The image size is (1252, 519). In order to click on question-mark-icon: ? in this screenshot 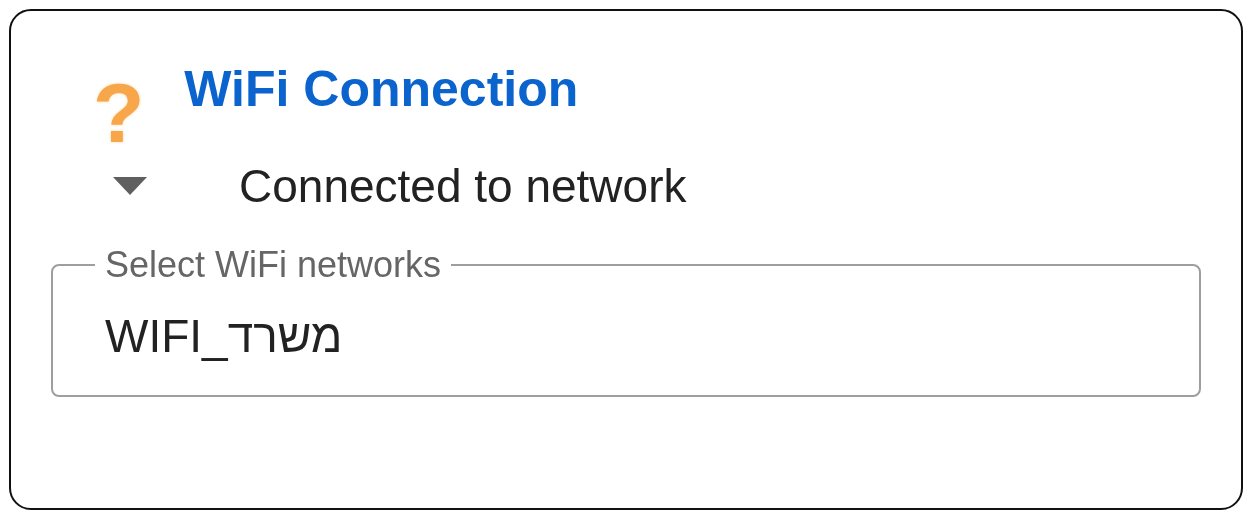, I will do `click(119, 113)`.